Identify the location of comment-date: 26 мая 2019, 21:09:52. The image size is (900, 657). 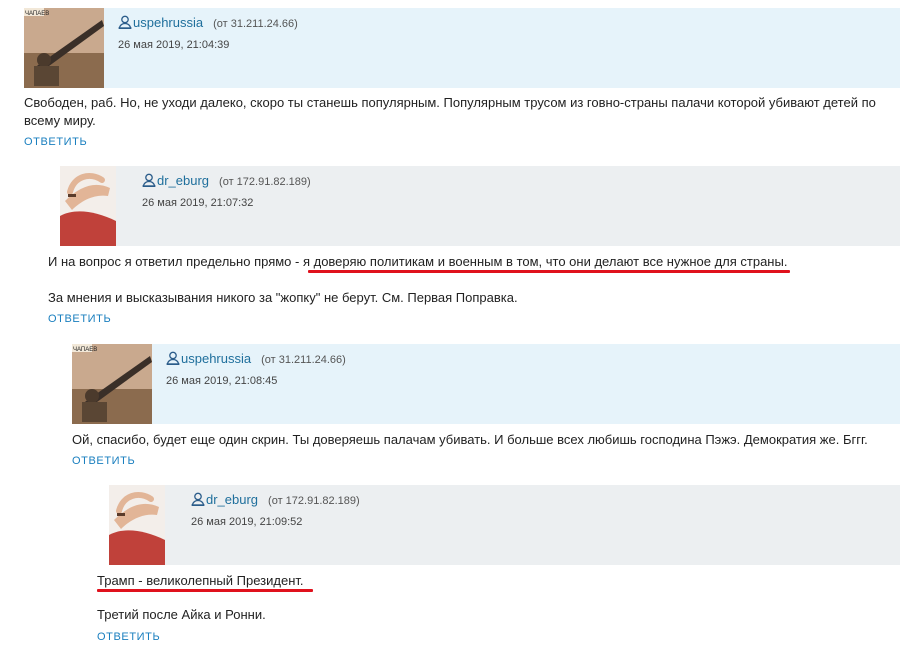
(247, 522).